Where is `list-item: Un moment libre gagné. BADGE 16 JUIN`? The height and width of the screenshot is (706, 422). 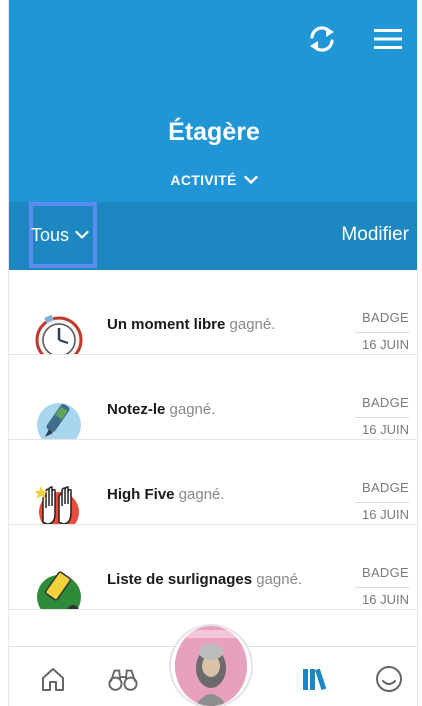
list-item: Un moment libre gagné. BADGE 16 JUIN is located at coordinates (213, 312).